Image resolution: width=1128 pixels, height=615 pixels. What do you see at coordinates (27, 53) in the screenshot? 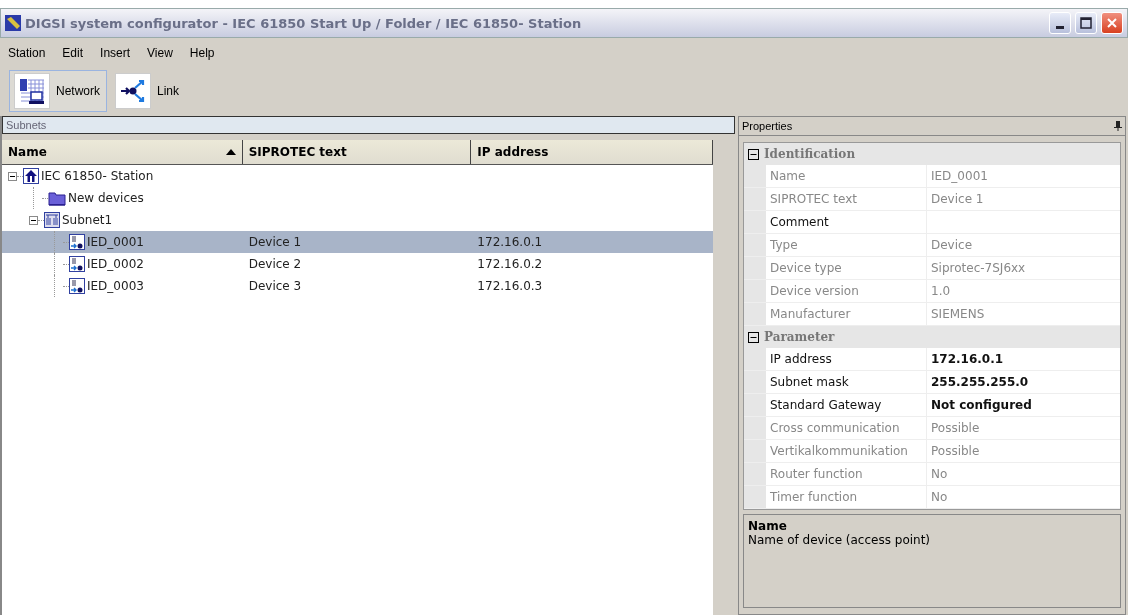
I see `menu-item: Station` at bounding box center [27, 53].